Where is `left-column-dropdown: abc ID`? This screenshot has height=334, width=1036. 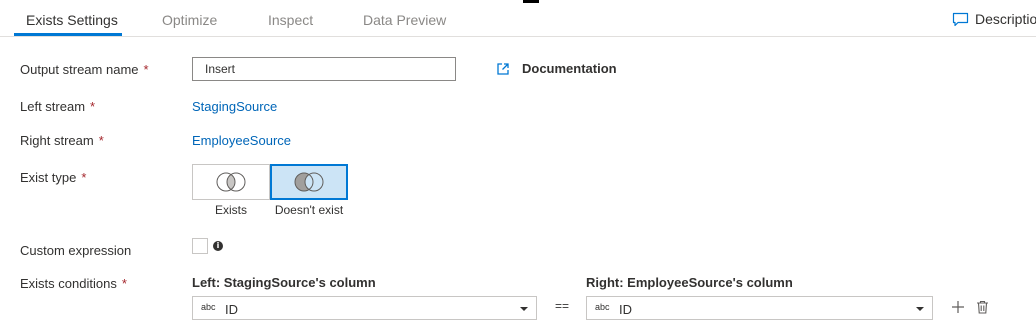 left-column-dropdown: abc ID is located at coordinates (364, 308).